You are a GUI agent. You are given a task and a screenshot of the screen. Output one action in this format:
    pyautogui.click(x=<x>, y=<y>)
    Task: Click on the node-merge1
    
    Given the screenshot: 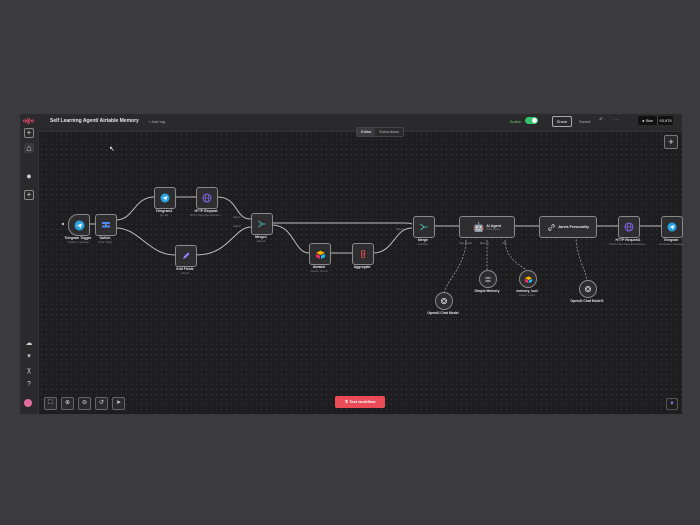 What is the action you would take?
    pyautogui.click(x=262, y=224)
    